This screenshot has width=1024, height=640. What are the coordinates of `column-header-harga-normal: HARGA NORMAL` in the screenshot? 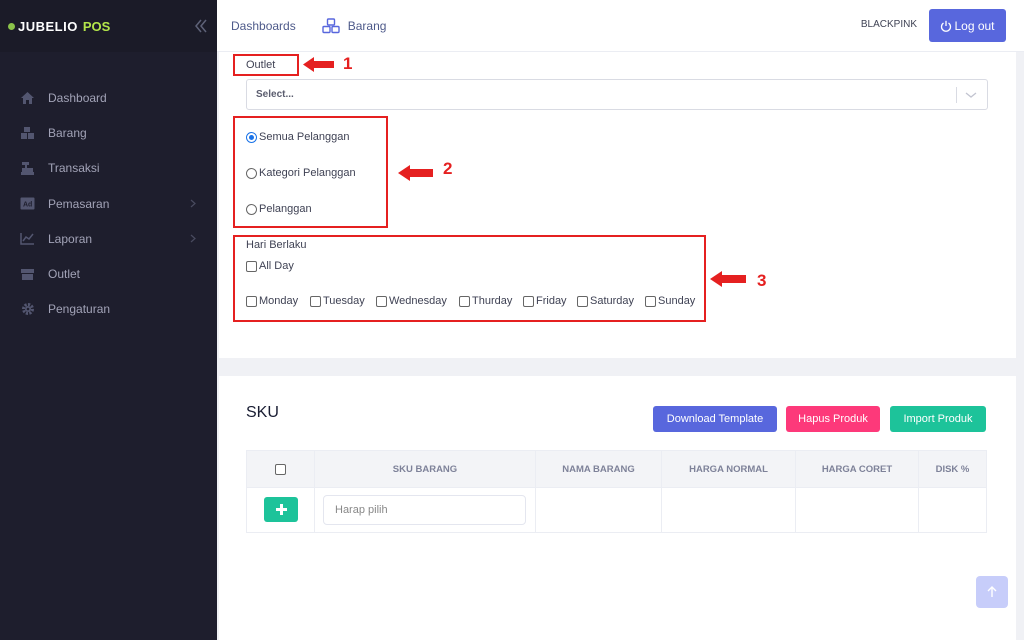 It's located at (729, 469).